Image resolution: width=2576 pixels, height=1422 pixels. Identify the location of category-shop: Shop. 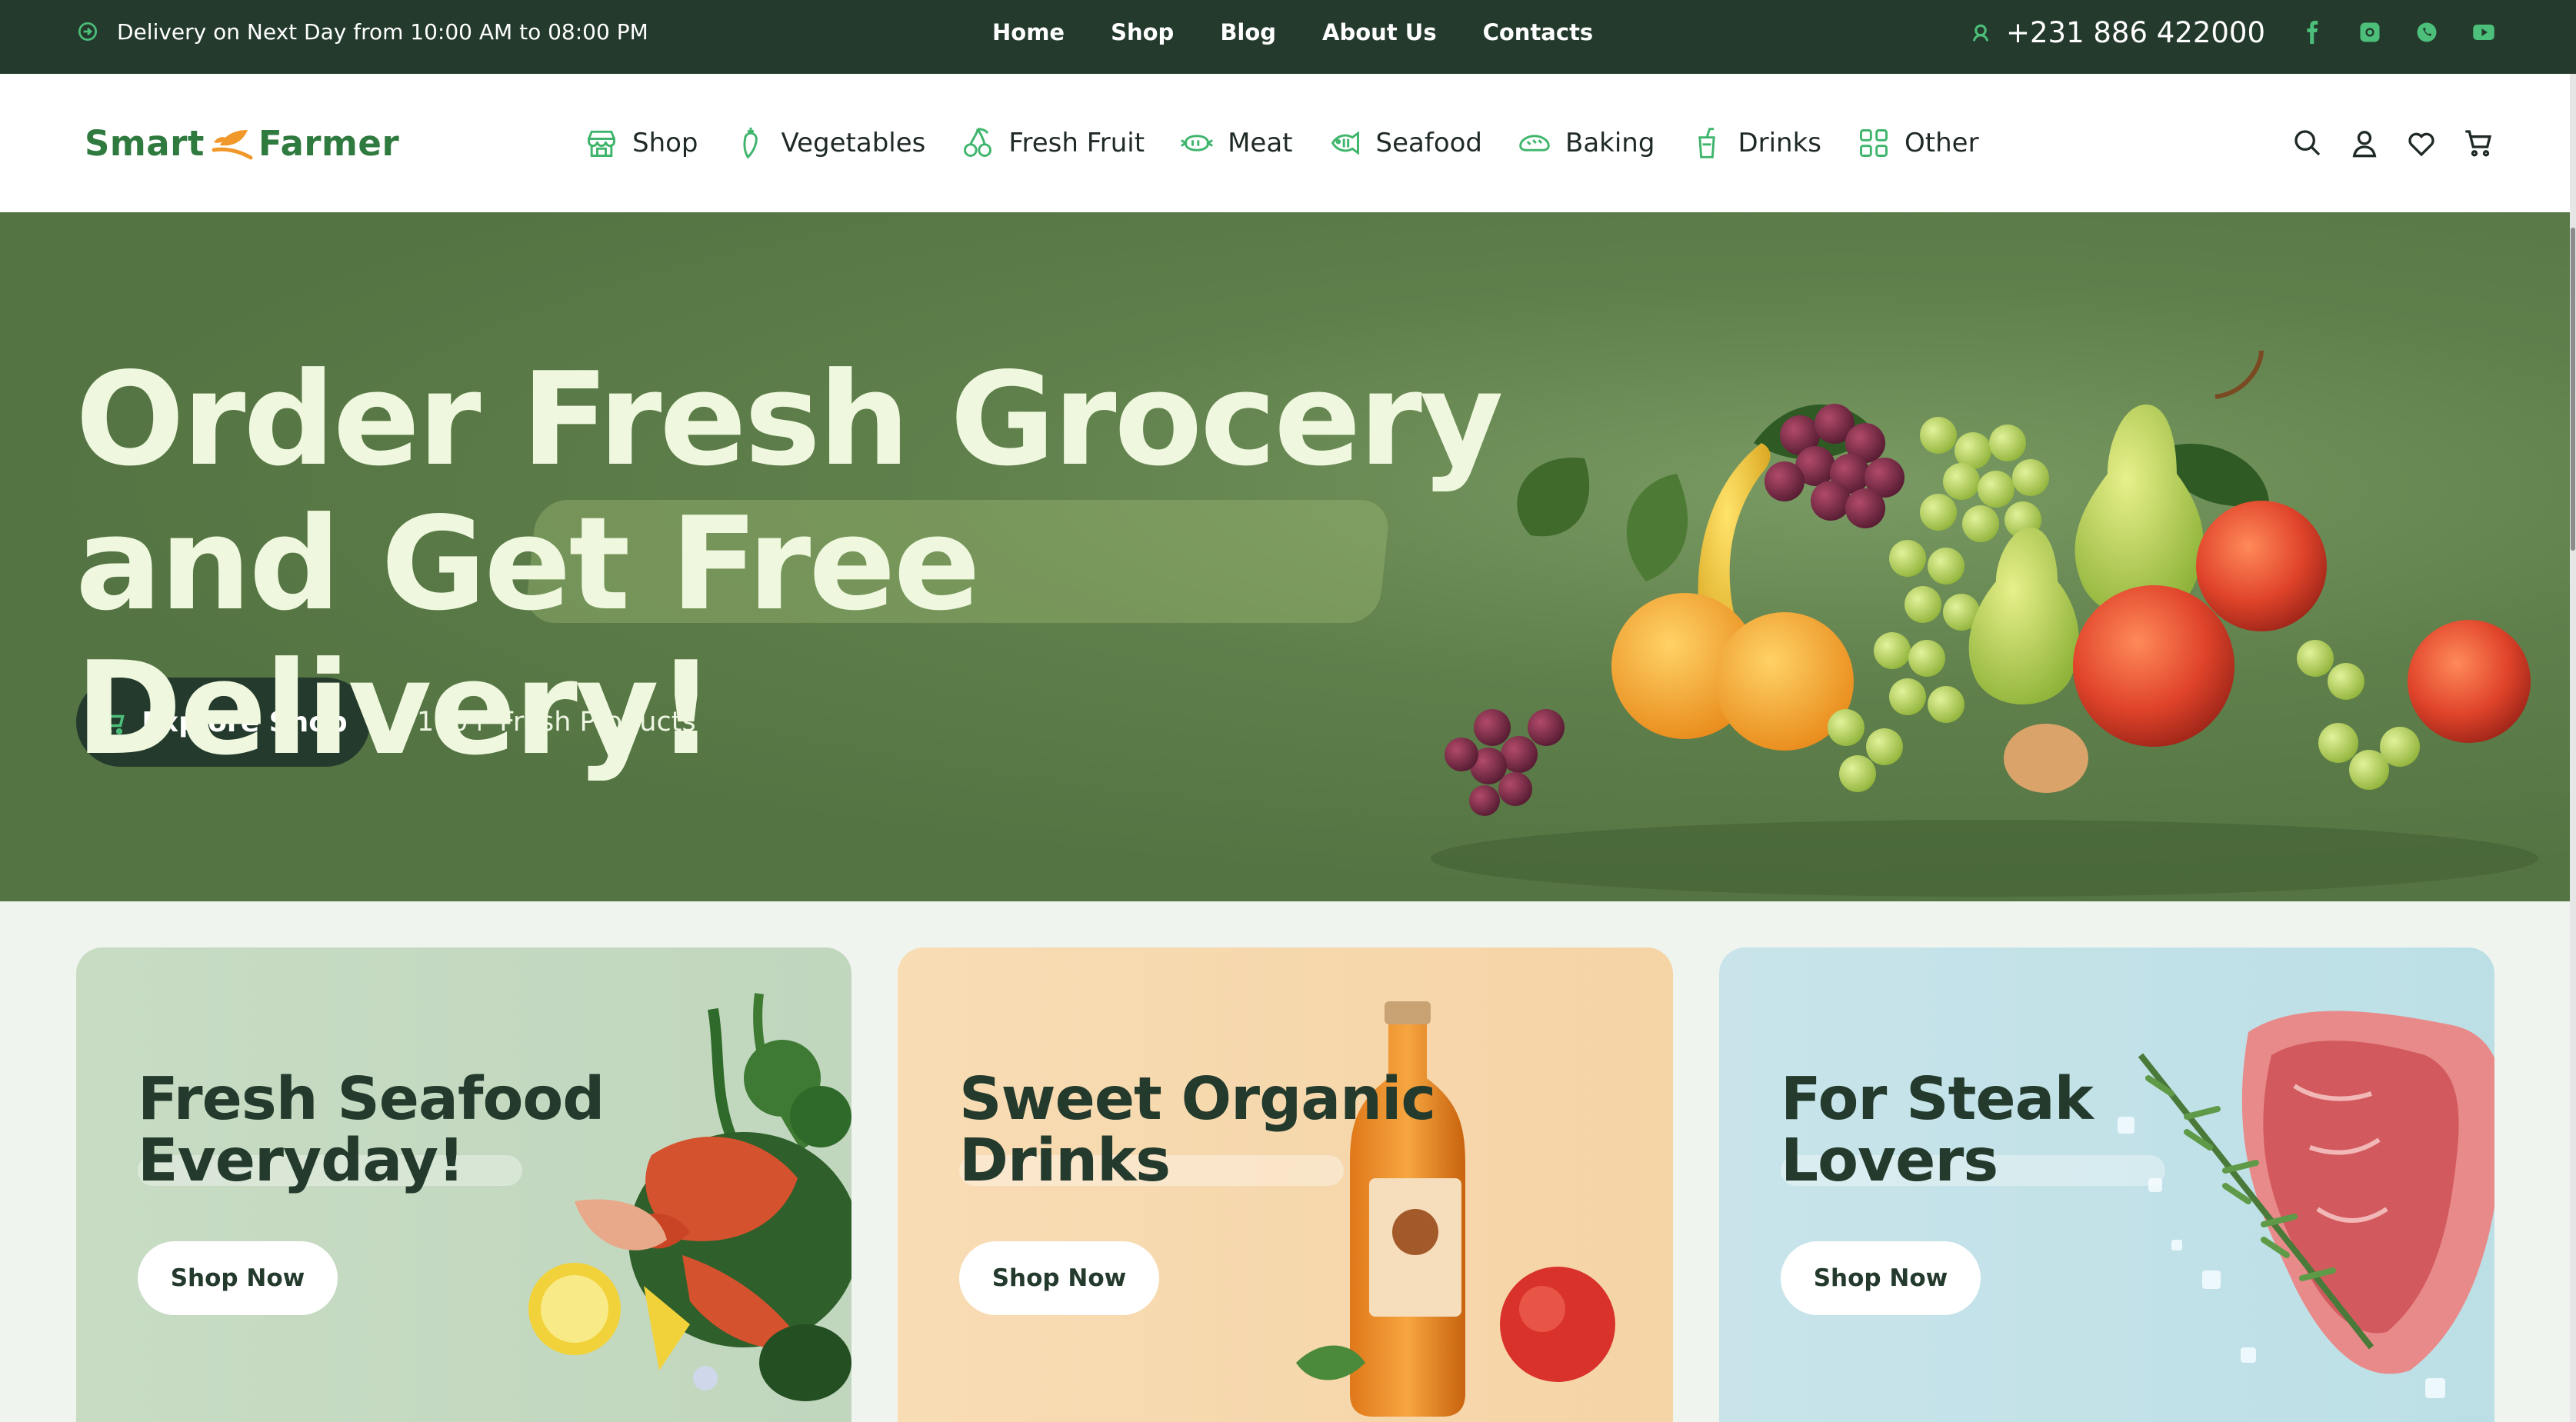
(641, 143).